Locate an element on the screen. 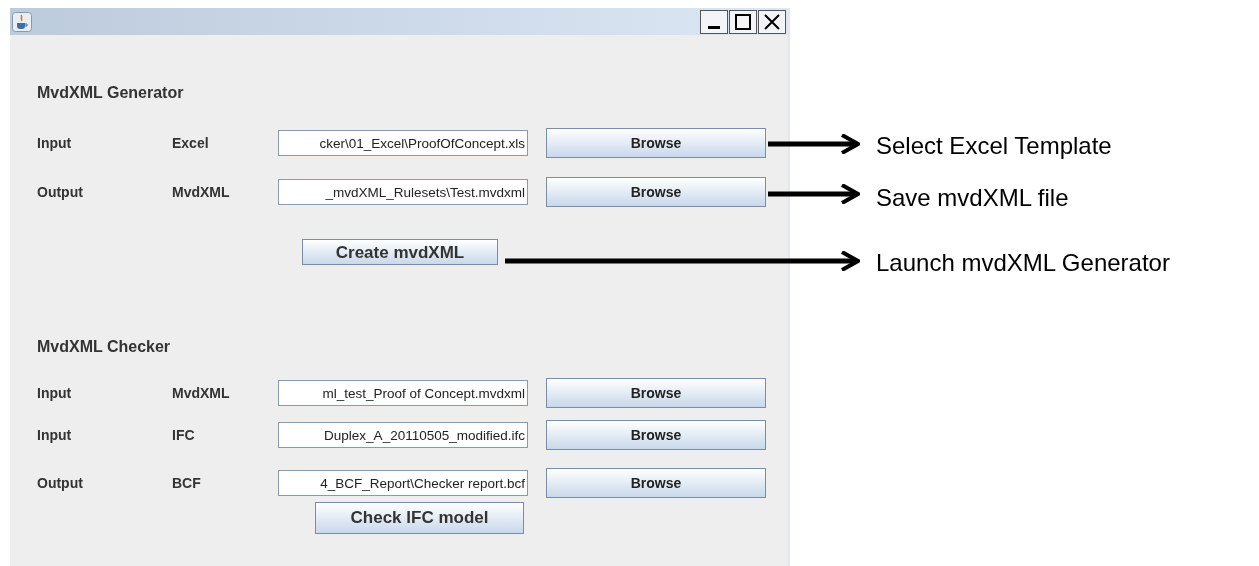  action-button: Check IFC model is located at coordinates (419, 518).